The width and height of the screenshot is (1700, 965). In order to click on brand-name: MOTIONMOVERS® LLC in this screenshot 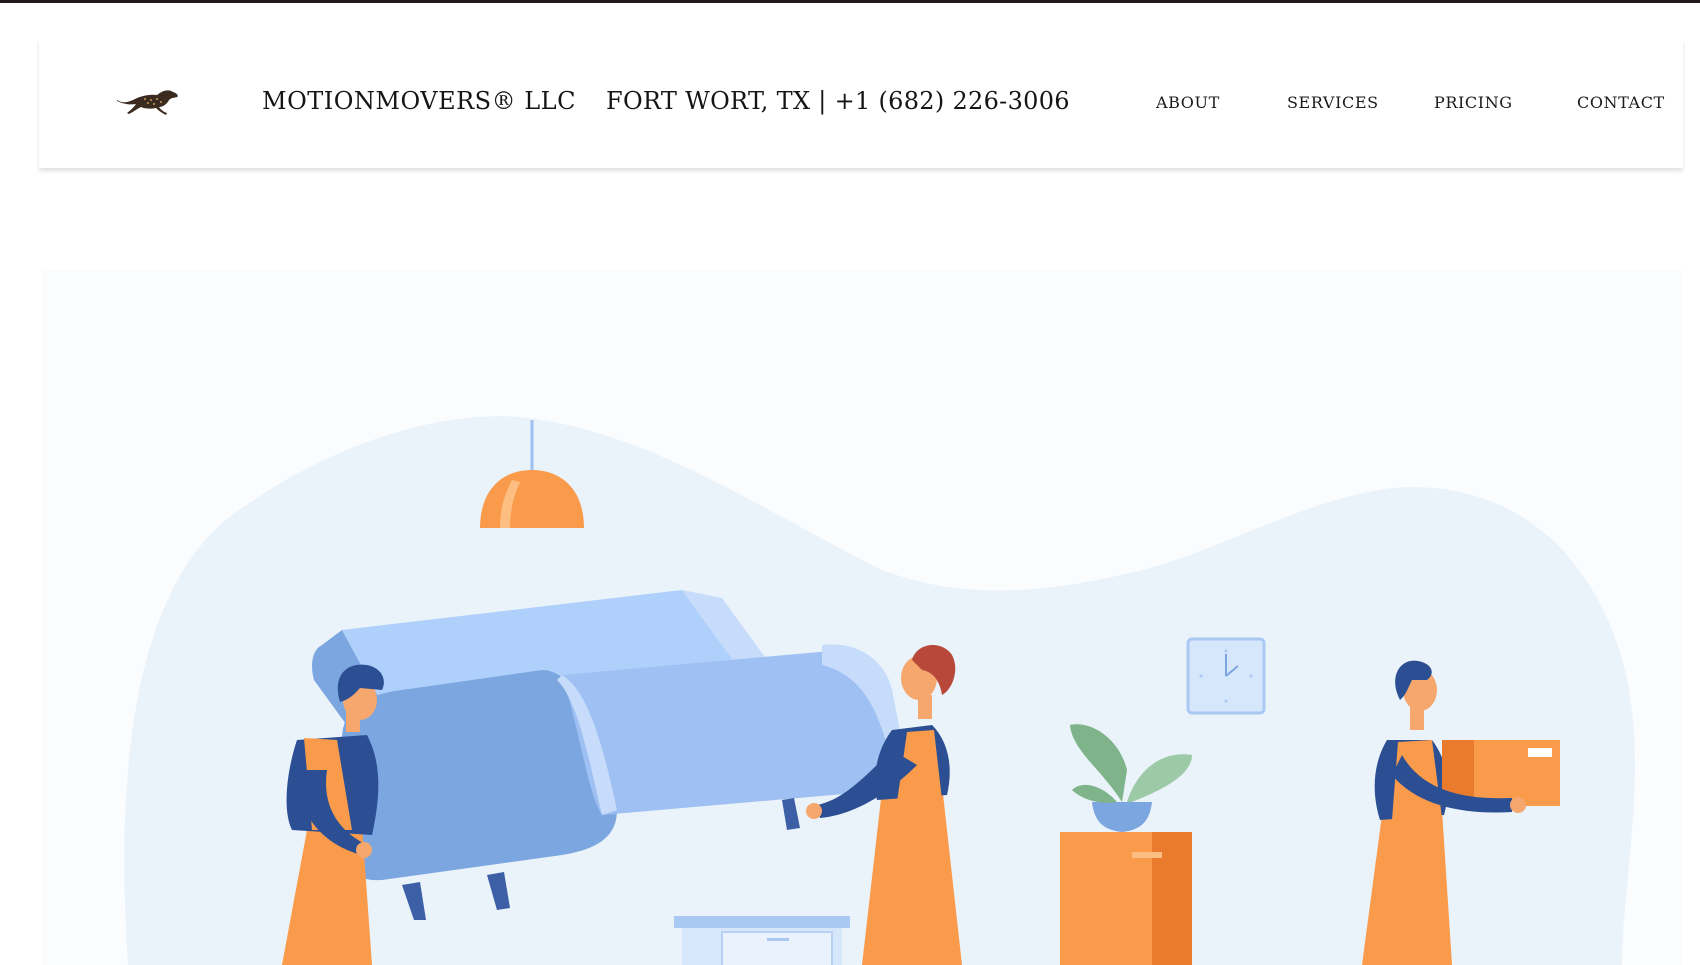, I will do `click(419, 101)`.